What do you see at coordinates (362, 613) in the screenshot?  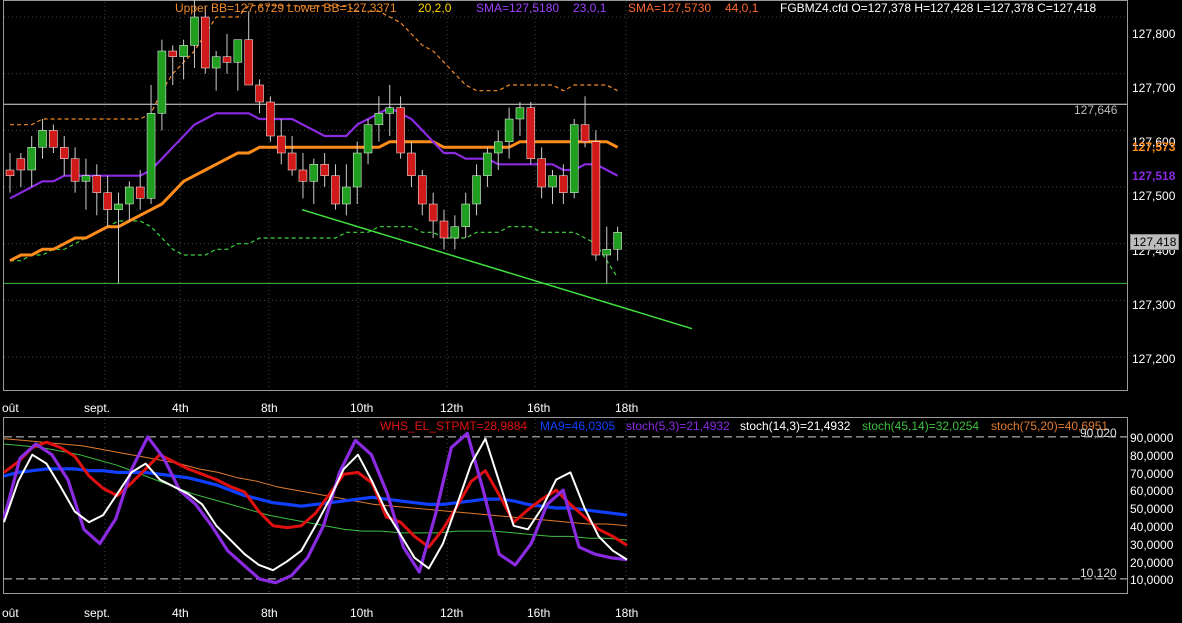 I see `x-label: 10th` at bounding box center [362, 613].